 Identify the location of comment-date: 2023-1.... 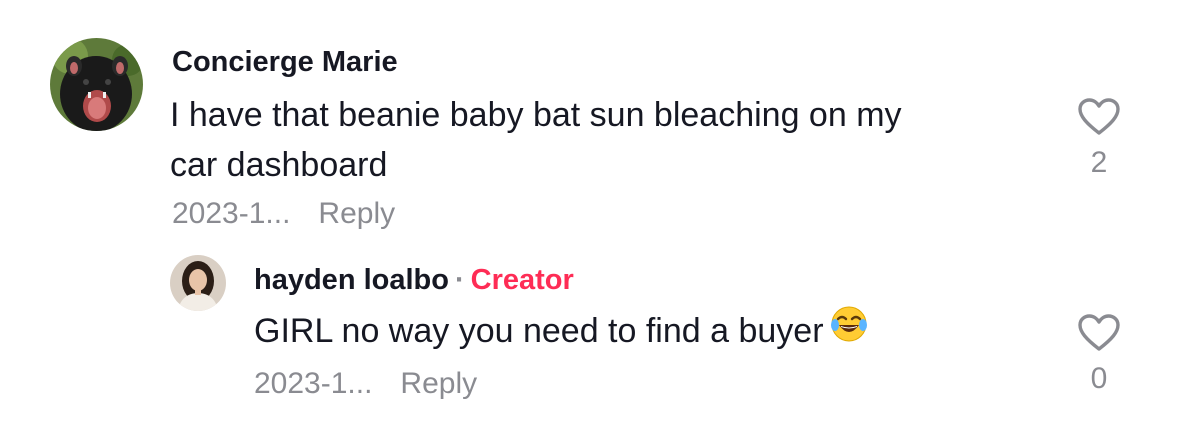
(231, 213).